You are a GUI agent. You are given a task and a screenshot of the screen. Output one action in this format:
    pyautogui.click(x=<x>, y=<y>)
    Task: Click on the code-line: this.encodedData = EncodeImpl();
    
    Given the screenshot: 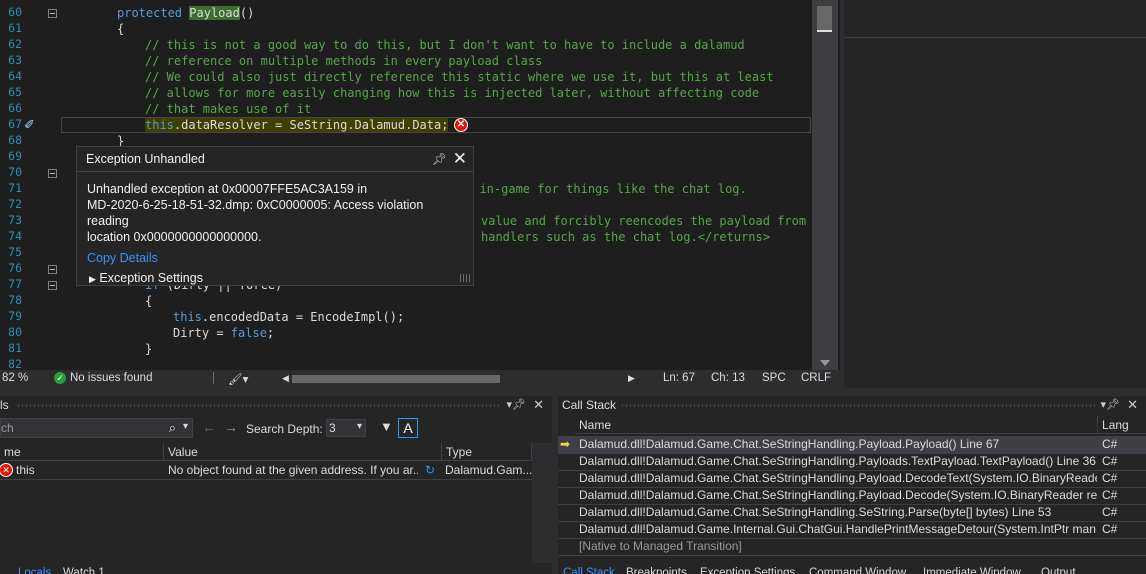 What is the action you would take?
    pyautogui.click(x=288, y=317)
    